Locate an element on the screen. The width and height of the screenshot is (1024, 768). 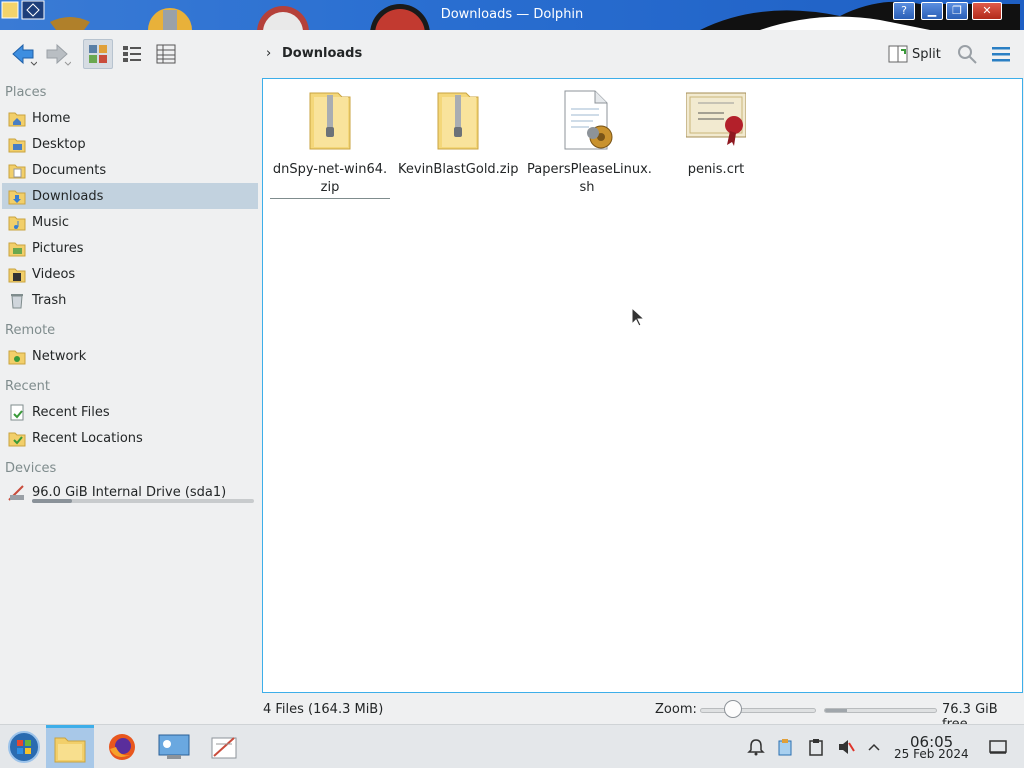
sidebar-item-home: Home is located at coordinates (130, 118).